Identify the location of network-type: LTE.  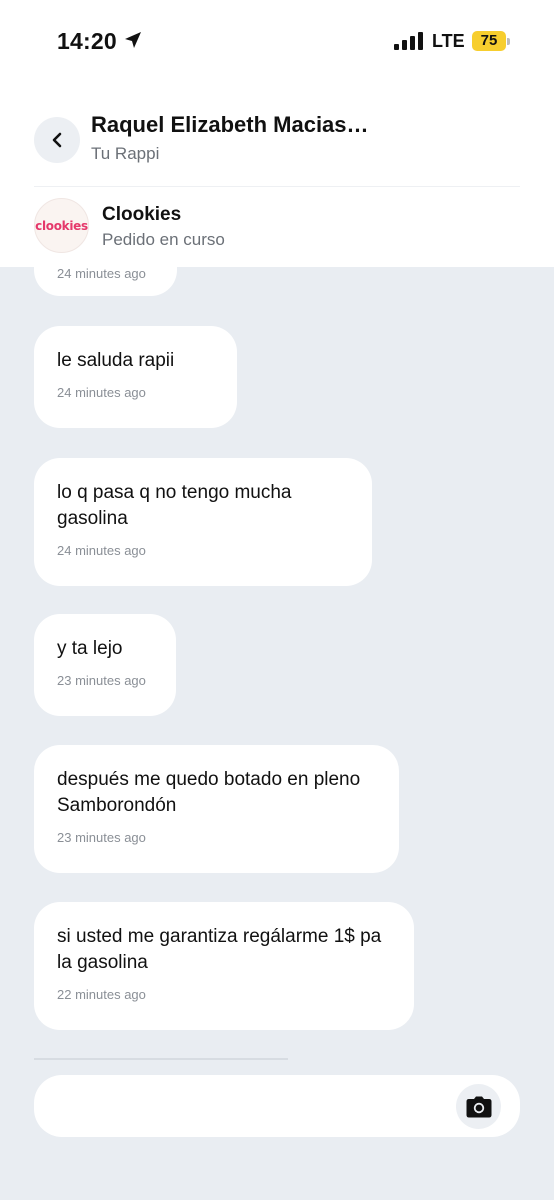
(448, 41).